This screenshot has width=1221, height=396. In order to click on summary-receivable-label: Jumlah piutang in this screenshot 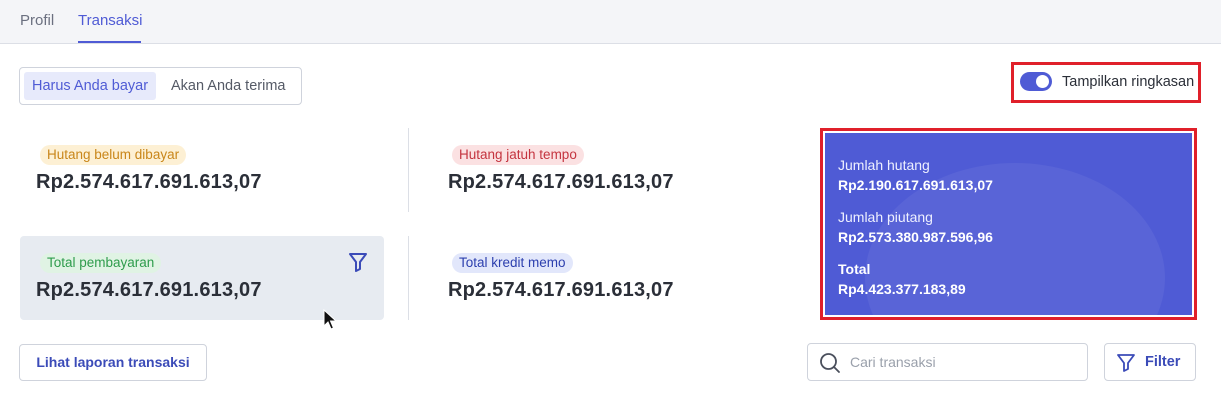, I will do `click(885, 217)`.